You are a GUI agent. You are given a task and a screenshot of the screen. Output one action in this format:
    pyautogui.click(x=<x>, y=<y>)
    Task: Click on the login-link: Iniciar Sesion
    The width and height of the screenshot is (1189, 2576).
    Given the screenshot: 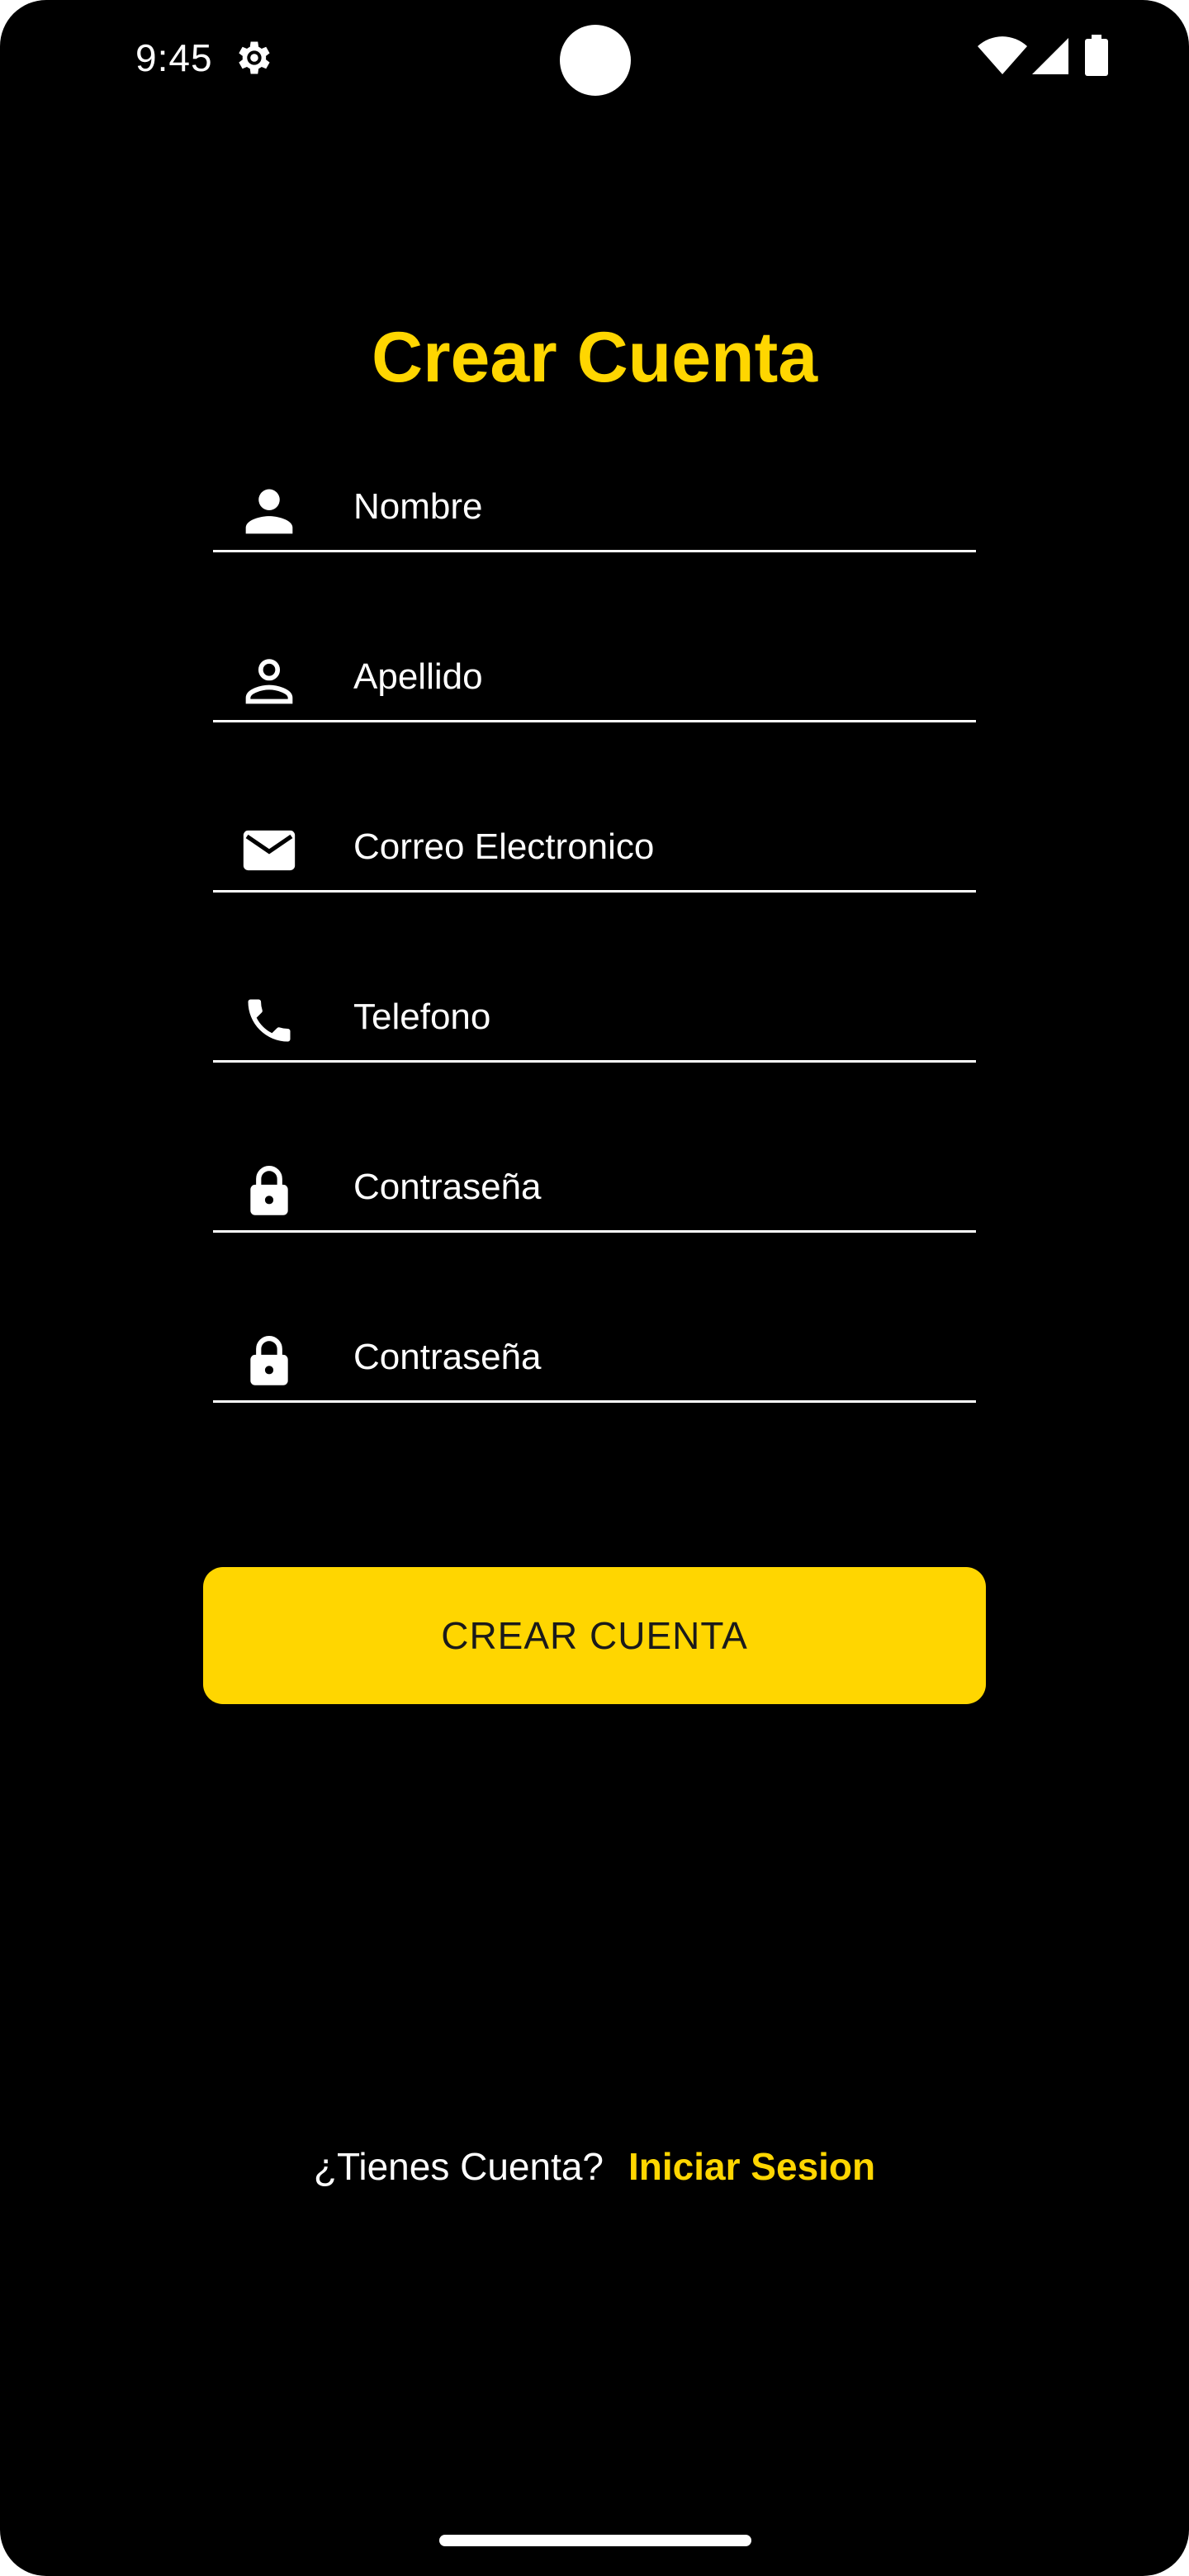 What is the action you would take?
    pyautogui.click(x=751, y=2166)
    